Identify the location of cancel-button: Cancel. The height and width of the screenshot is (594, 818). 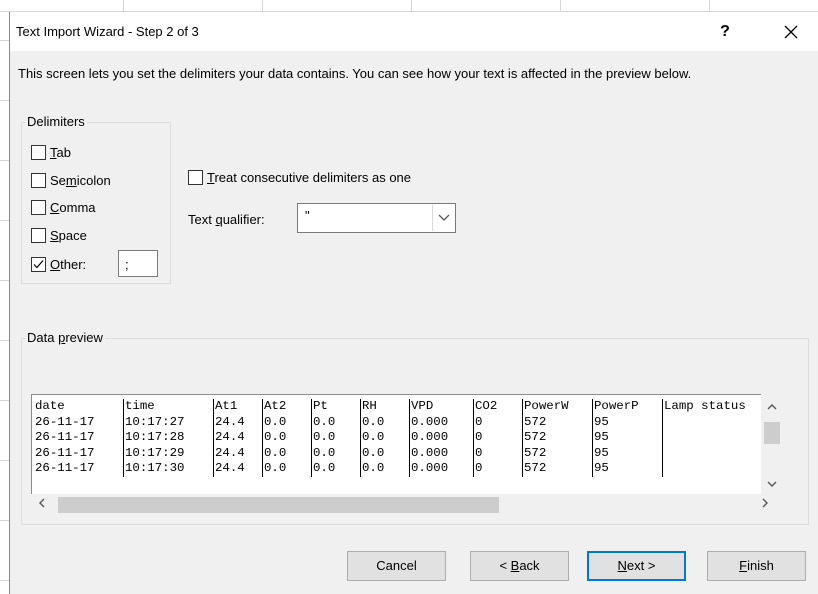
(396, 566).